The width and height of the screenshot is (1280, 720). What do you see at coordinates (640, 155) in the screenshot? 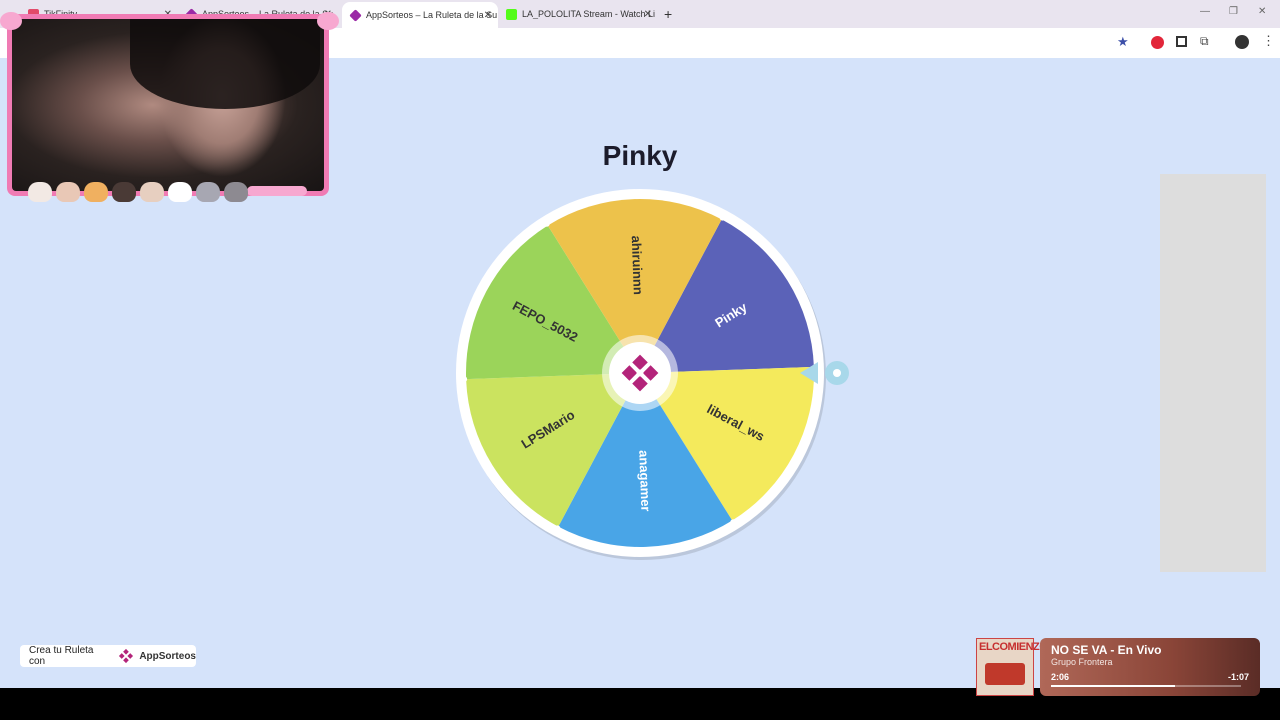
I see `winner-title: Pinky` at bounding box center [640, 155].